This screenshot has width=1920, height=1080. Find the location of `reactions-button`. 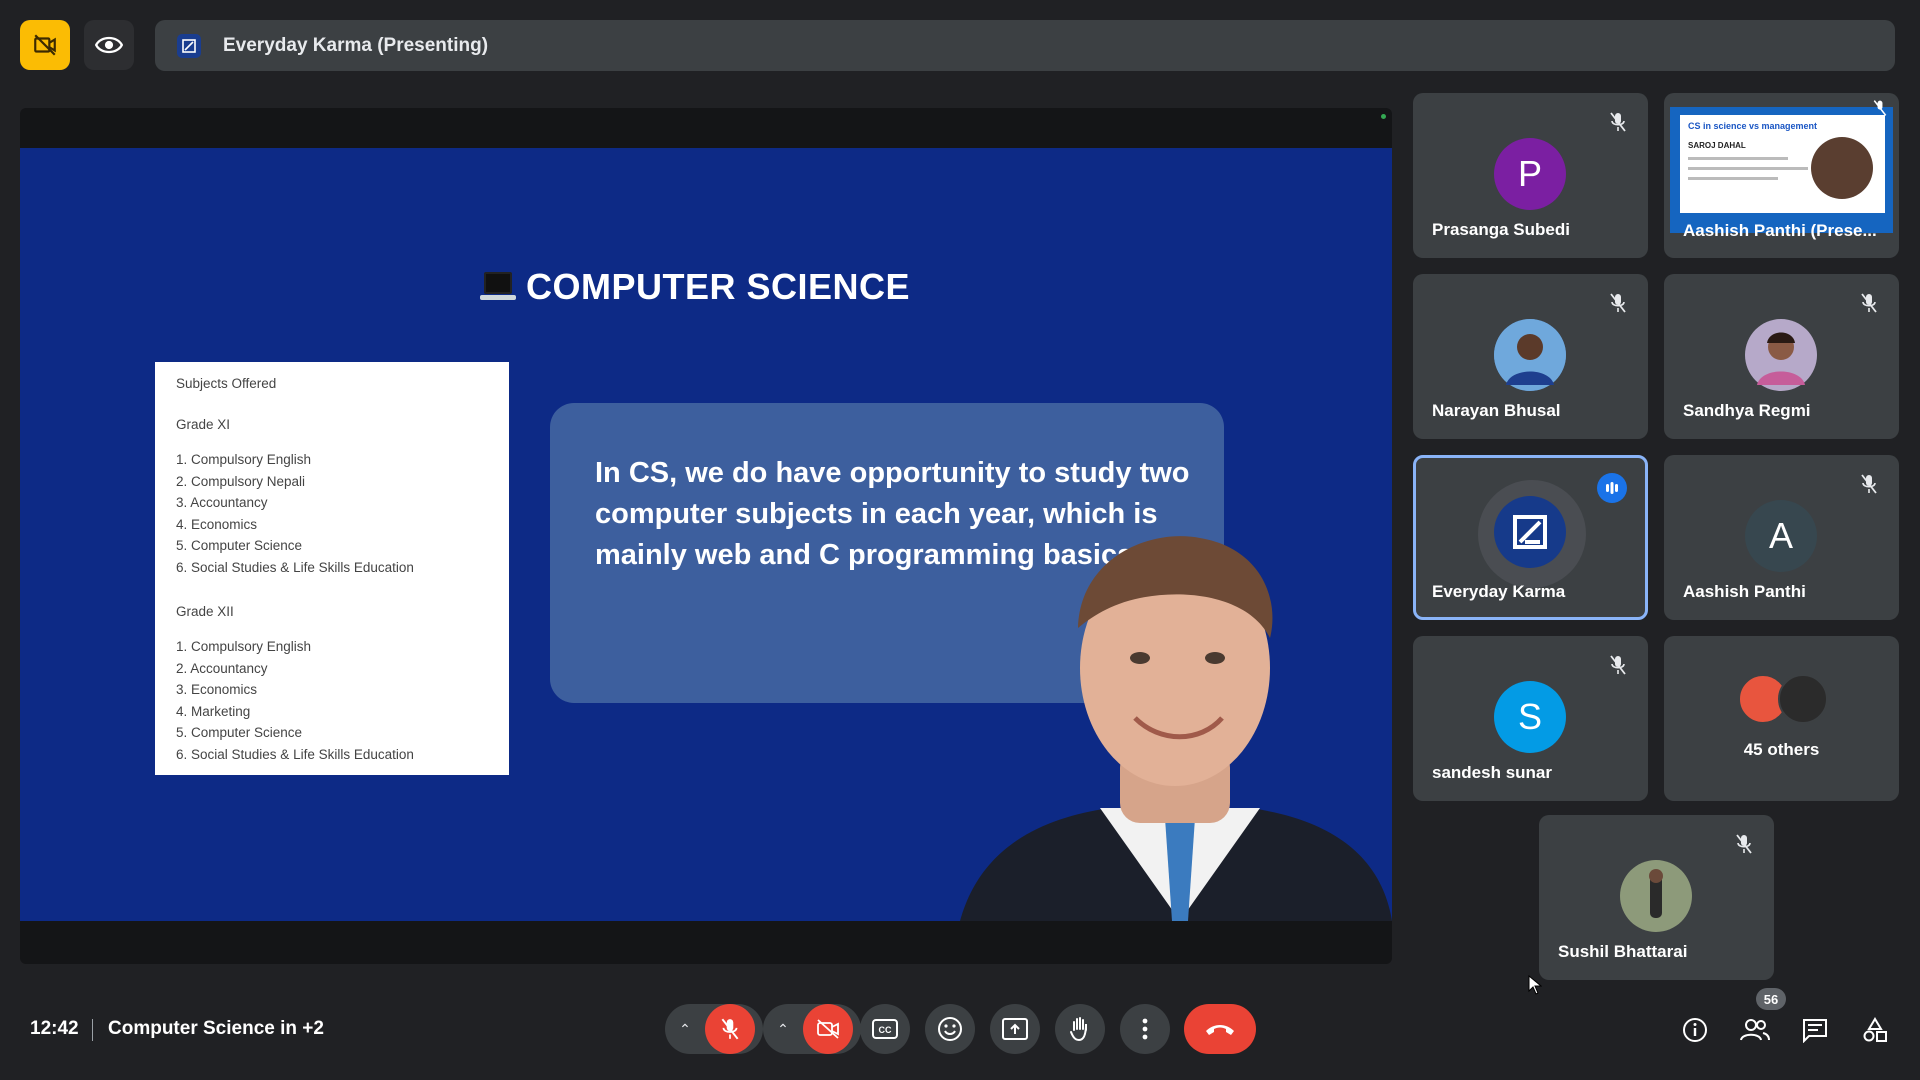

reactions-button is located at coordinates (950, 1029).